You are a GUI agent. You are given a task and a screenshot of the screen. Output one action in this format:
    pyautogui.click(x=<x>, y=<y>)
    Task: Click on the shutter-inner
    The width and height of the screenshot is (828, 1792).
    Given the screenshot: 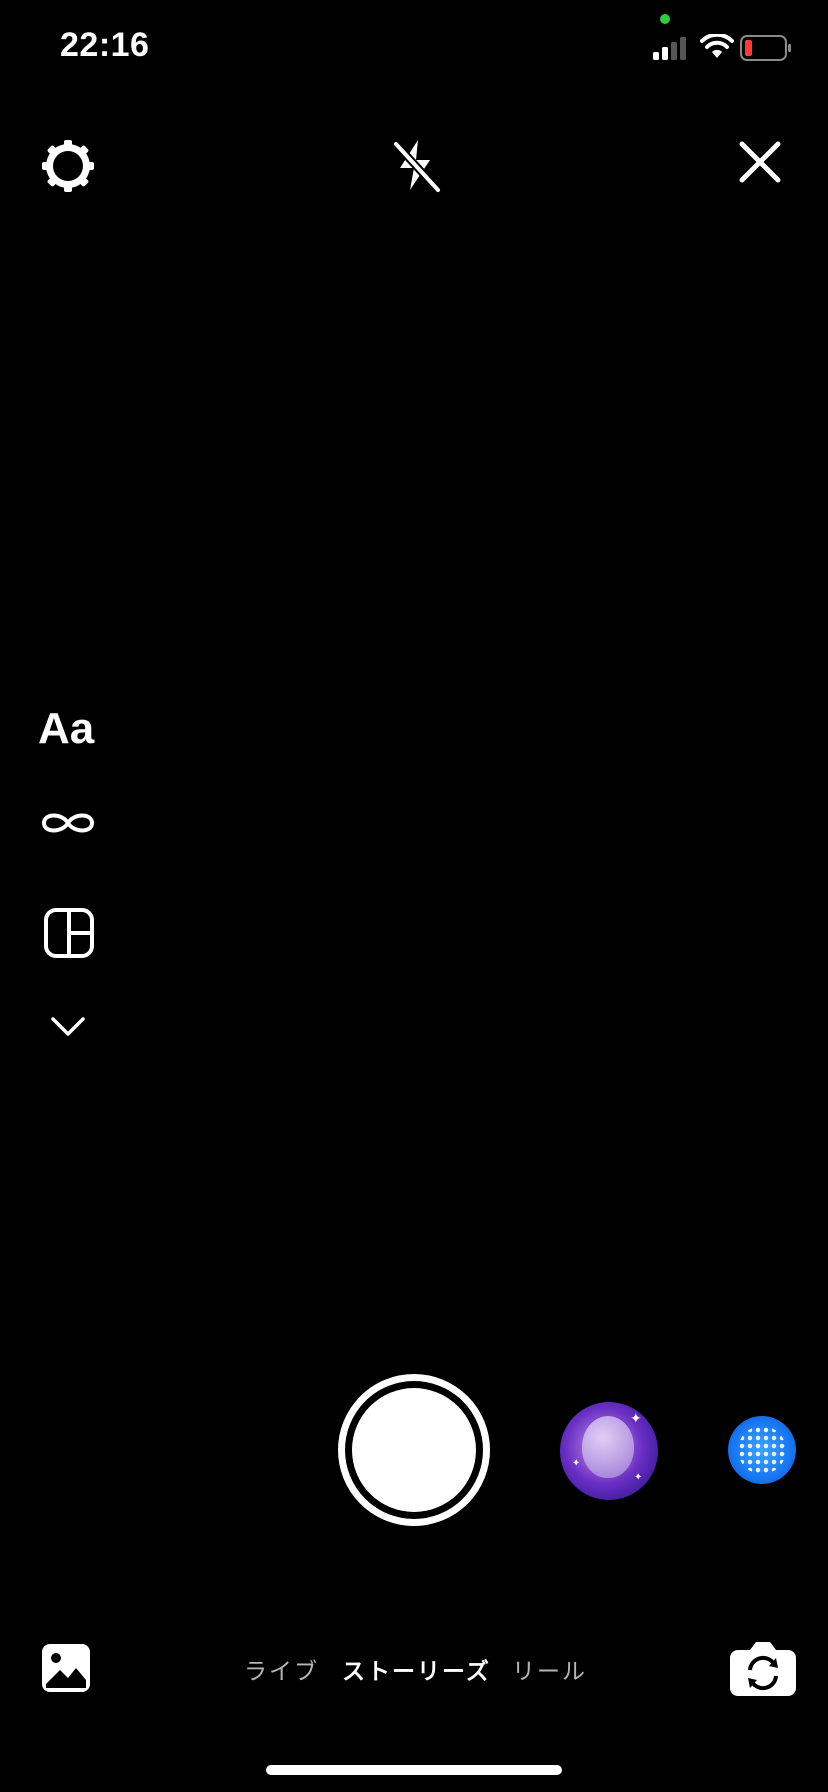 What is the action you would take?
    pyautogui.click(x=414, y=1450)
    